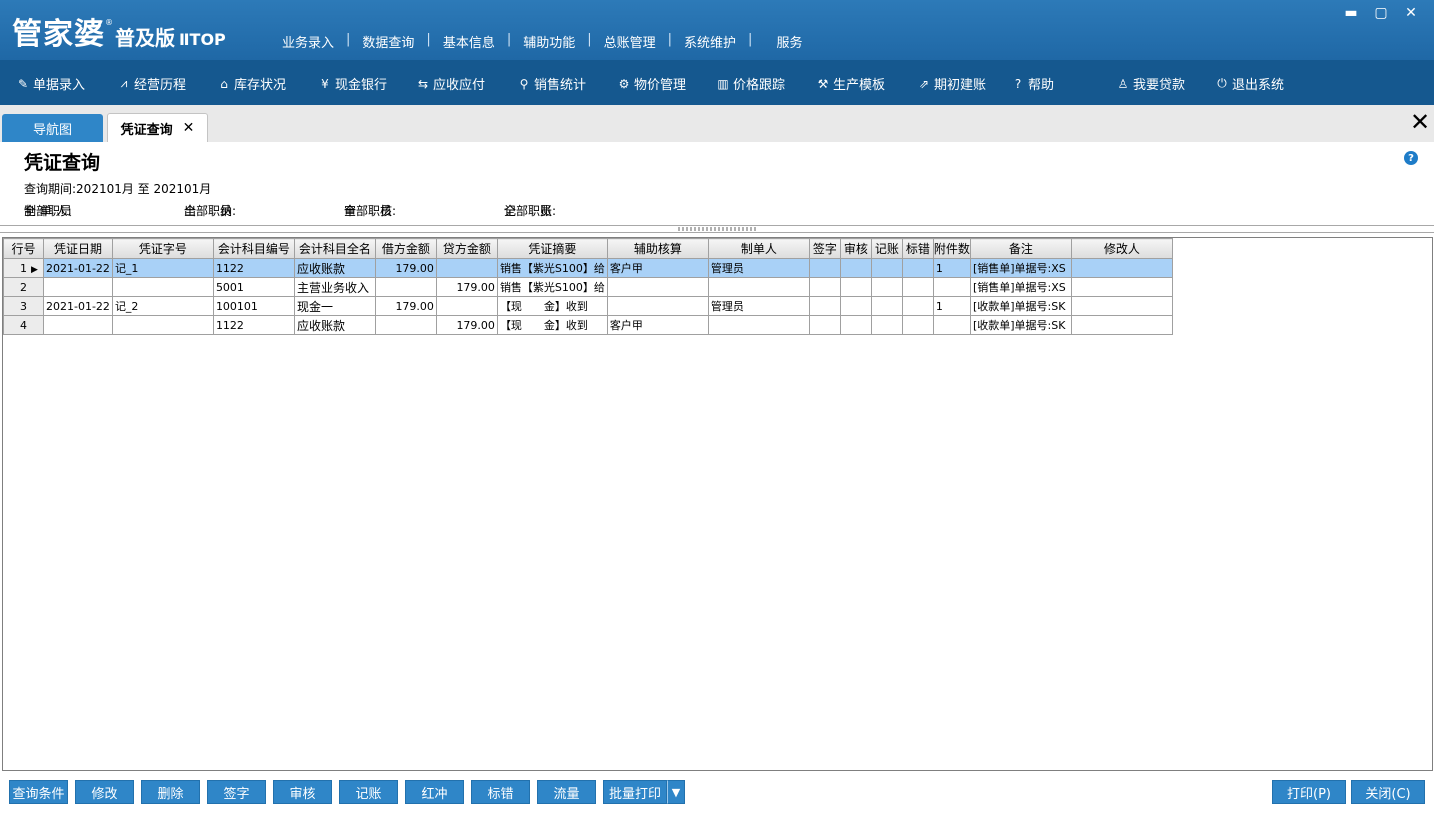 This screenshot has width=1434, height=813. Describe the element at coordinates (551, 84) in the screenshot. I see `toolbar-sales-stats: ⚲ 销售统计` at that location.